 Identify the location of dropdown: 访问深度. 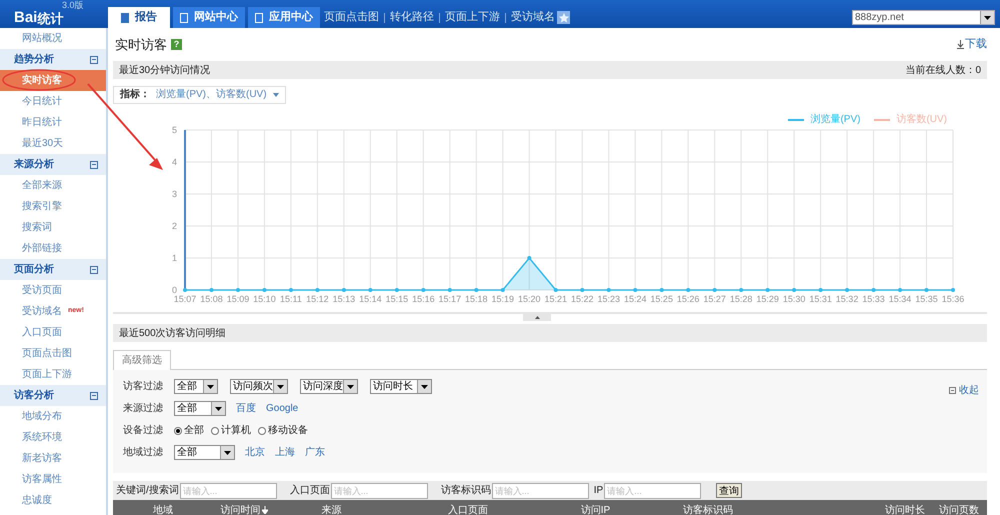
(329, 386).